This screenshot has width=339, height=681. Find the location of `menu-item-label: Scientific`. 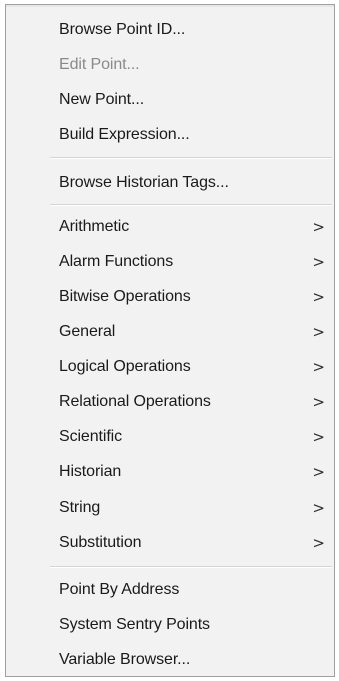

menu-item-label: Scientific is located at coordinates (91, 436).